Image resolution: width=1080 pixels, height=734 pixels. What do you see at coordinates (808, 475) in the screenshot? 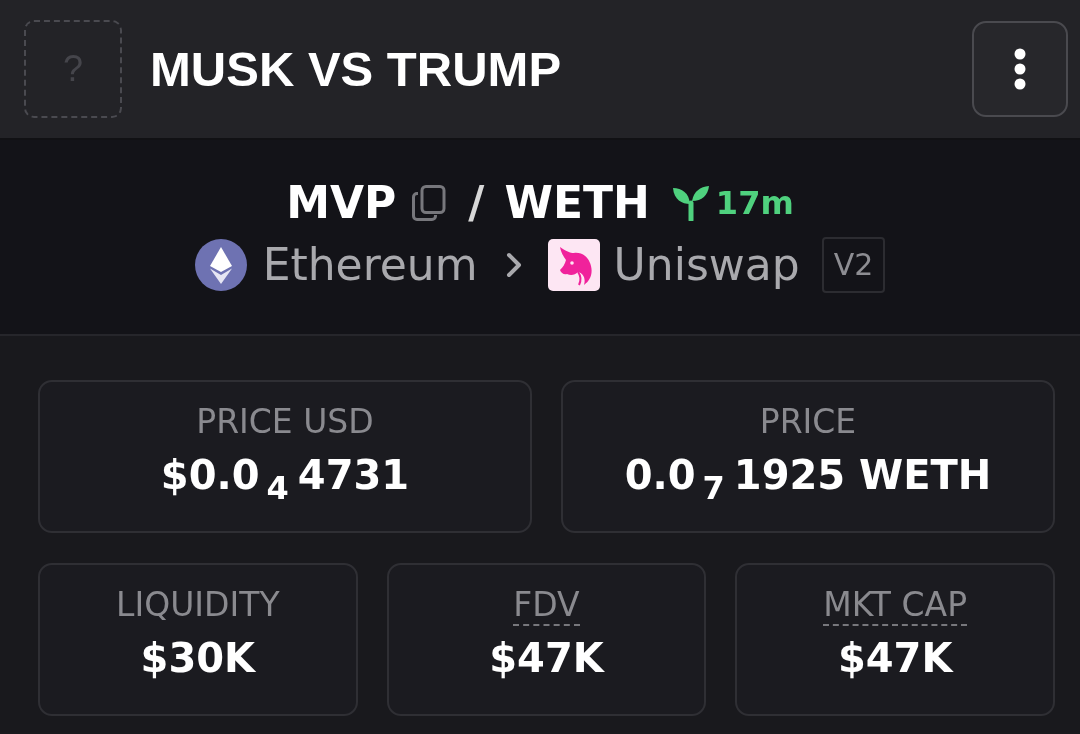
I see `stat-value: 0.0$_{7}$1925 WETH` at bounding box center [808, 475].